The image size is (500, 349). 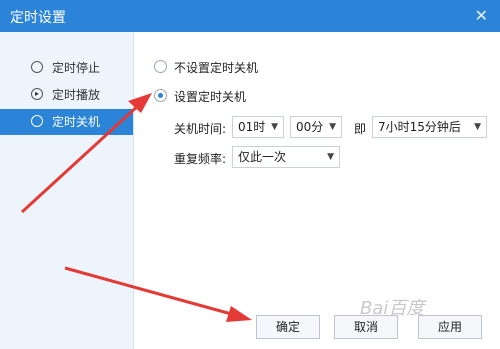 What do you see at coordinates (158, 294) in the screenshot?
I see `arrow-to-ok-button` at bounding box center [158, 294].